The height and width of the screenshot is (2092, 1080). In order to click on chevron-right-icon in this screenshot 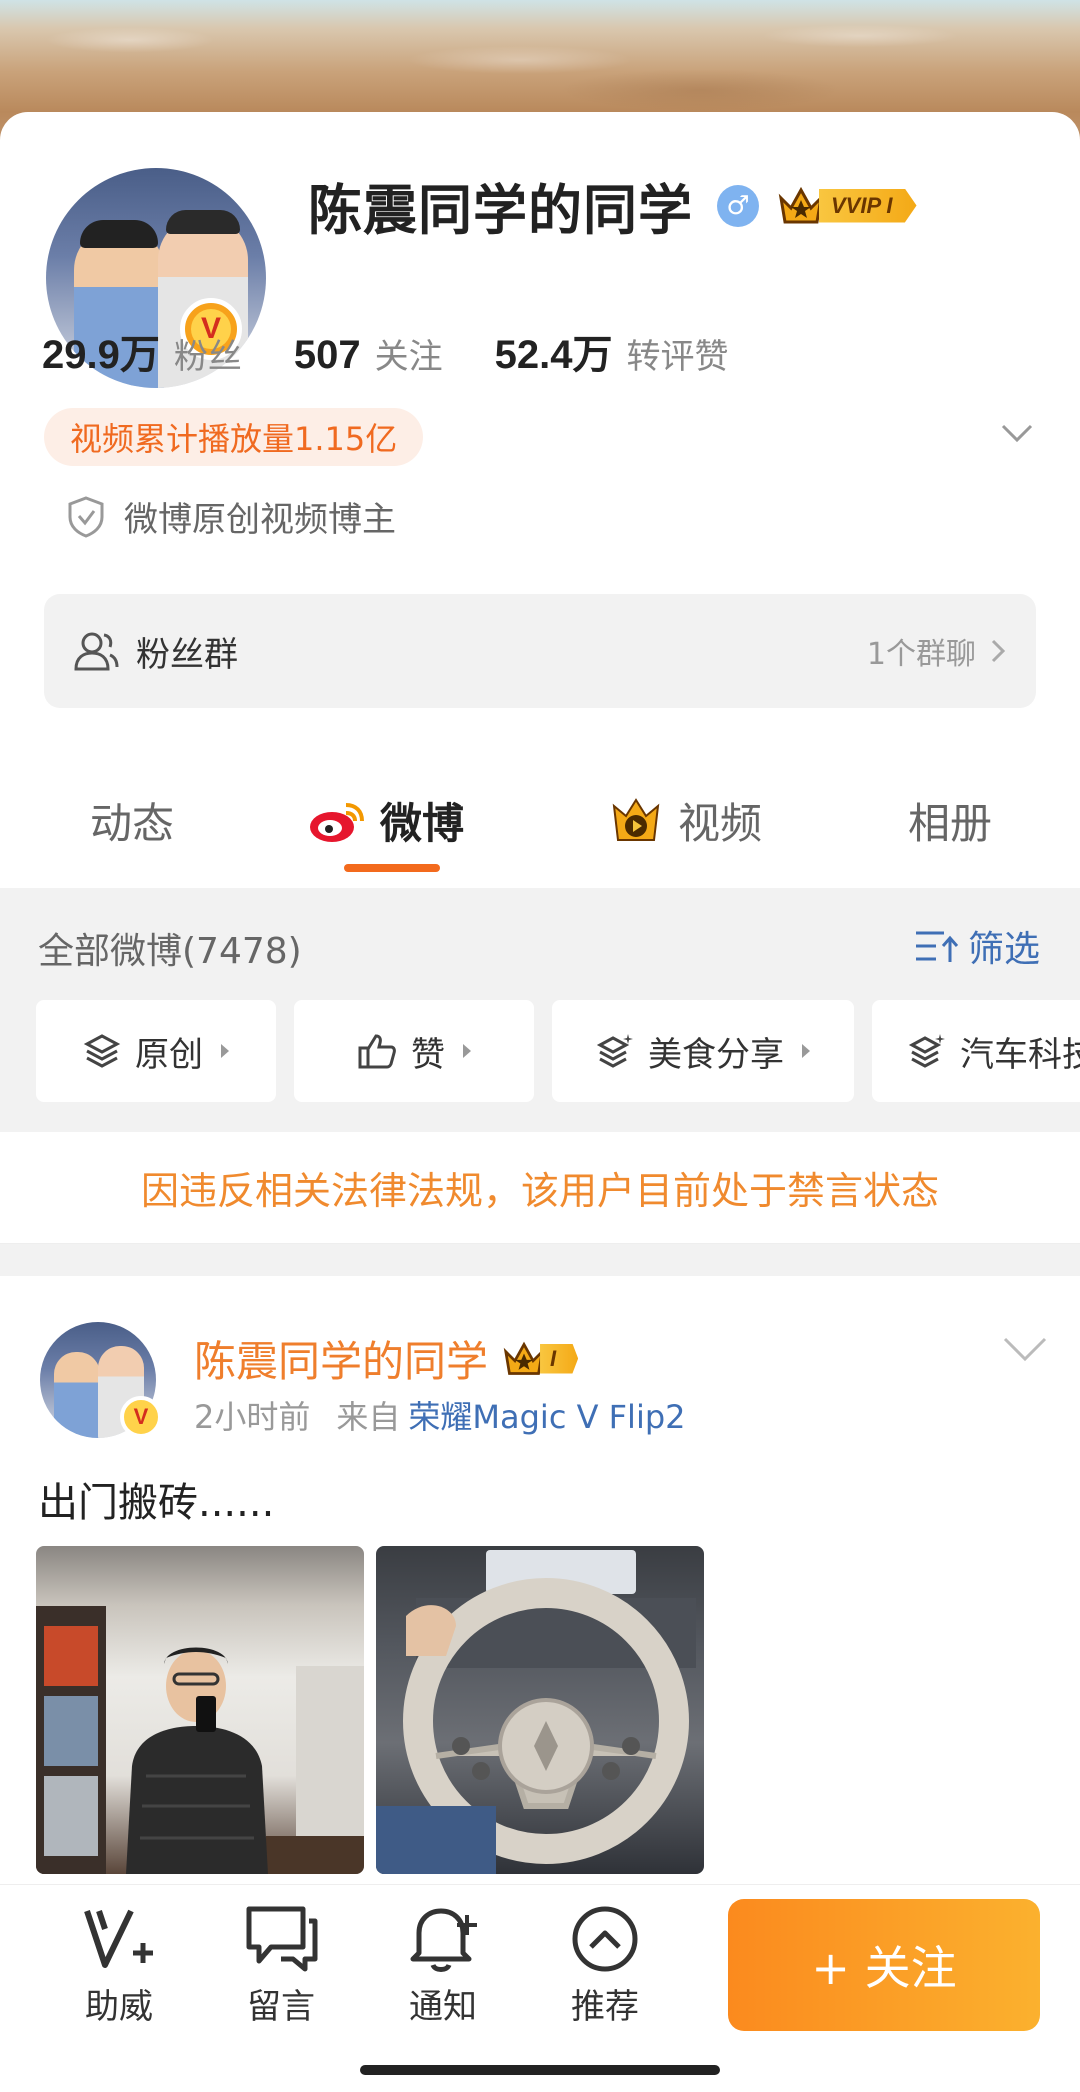, I will do `click(998, 651)`.